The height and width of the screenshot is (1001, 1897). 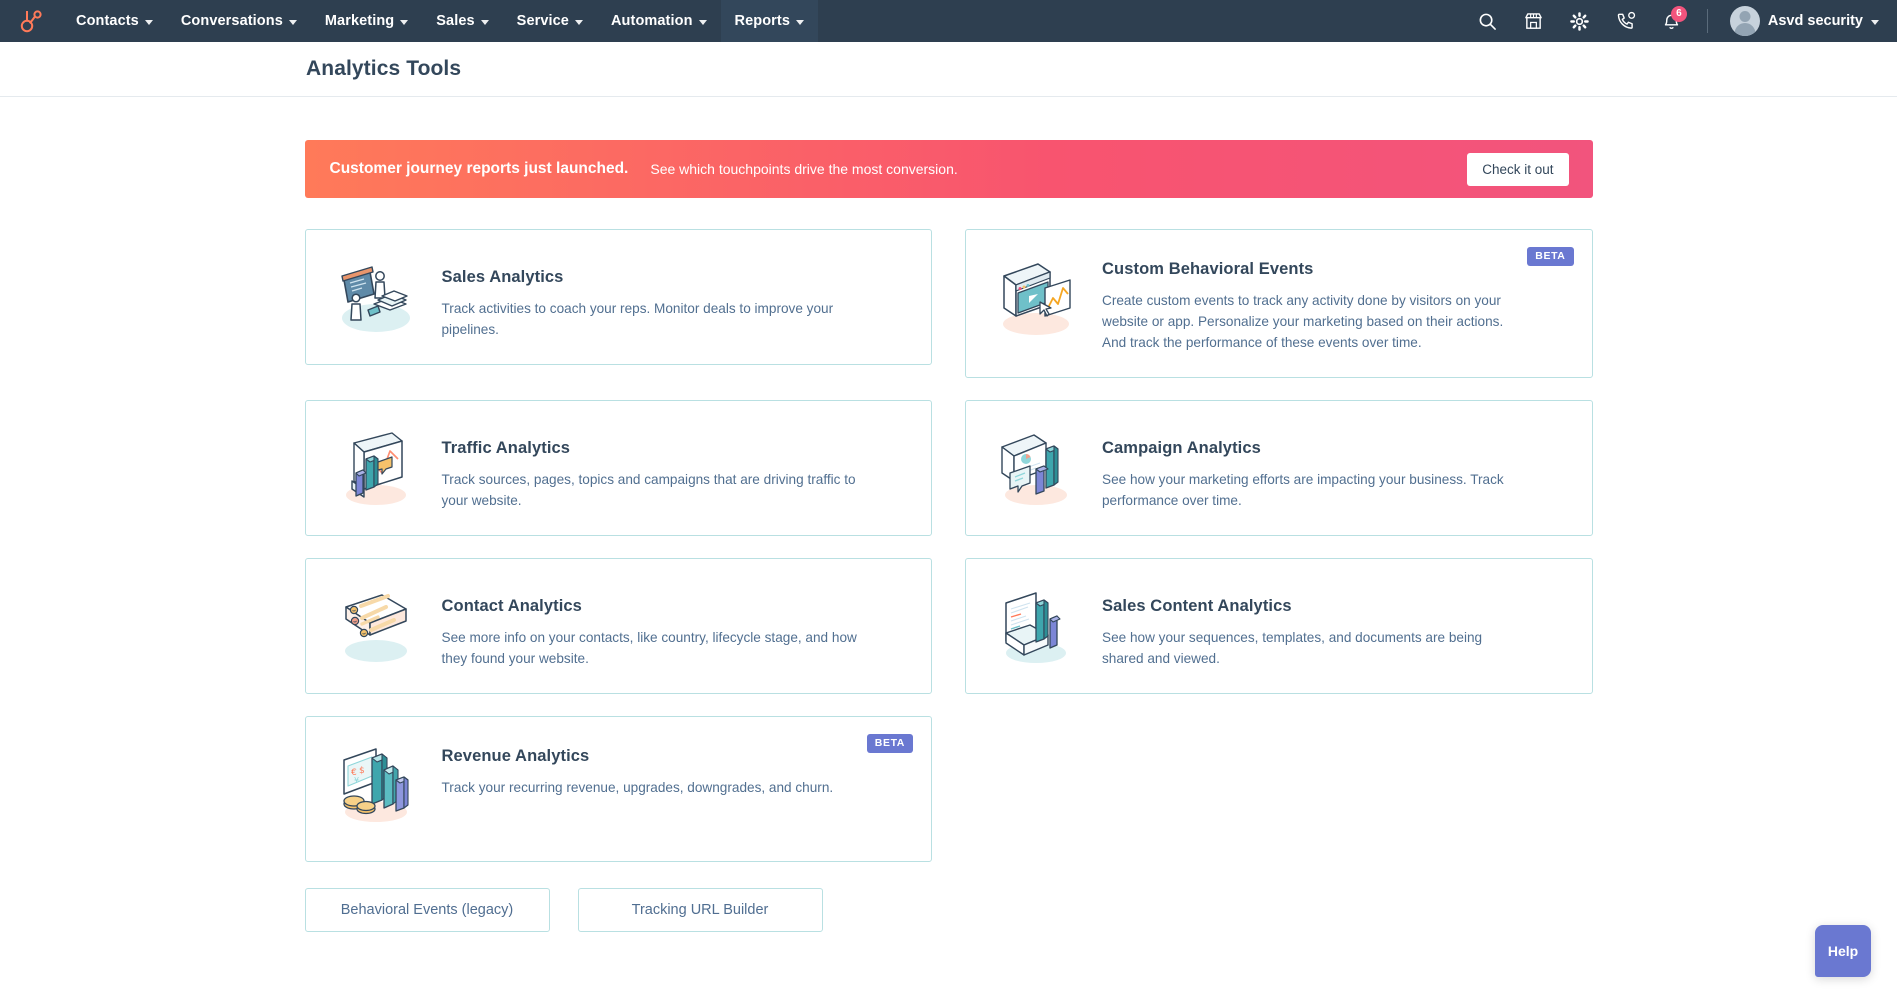 I want to click on nav-item-label: Service, so click(x=542, y=21).